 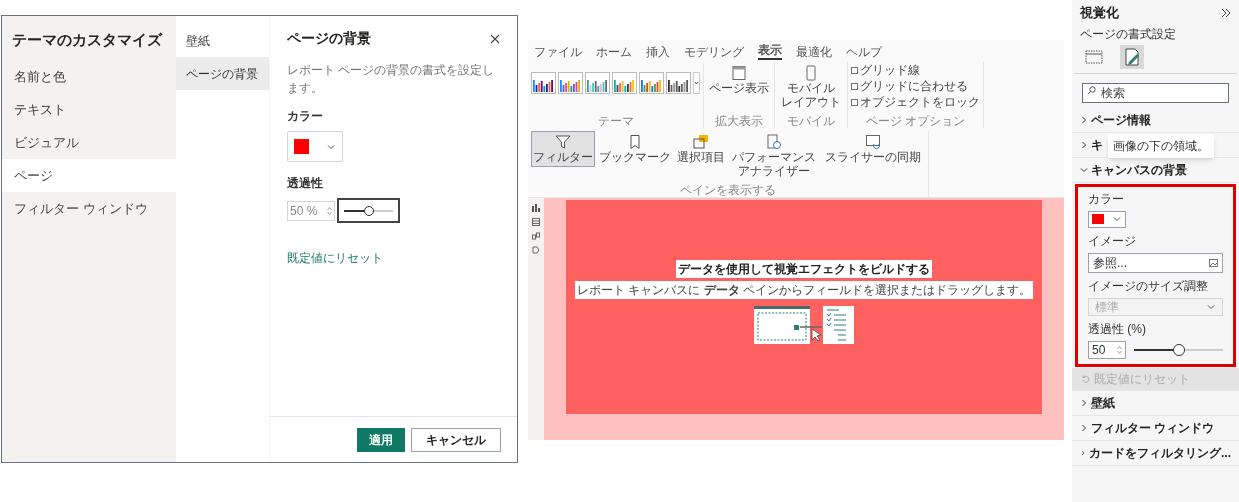 What do you see at coordinates (329, 38) in the screenshot?
I see `section-heading: ページの背景` at bounding box center [329, 38].